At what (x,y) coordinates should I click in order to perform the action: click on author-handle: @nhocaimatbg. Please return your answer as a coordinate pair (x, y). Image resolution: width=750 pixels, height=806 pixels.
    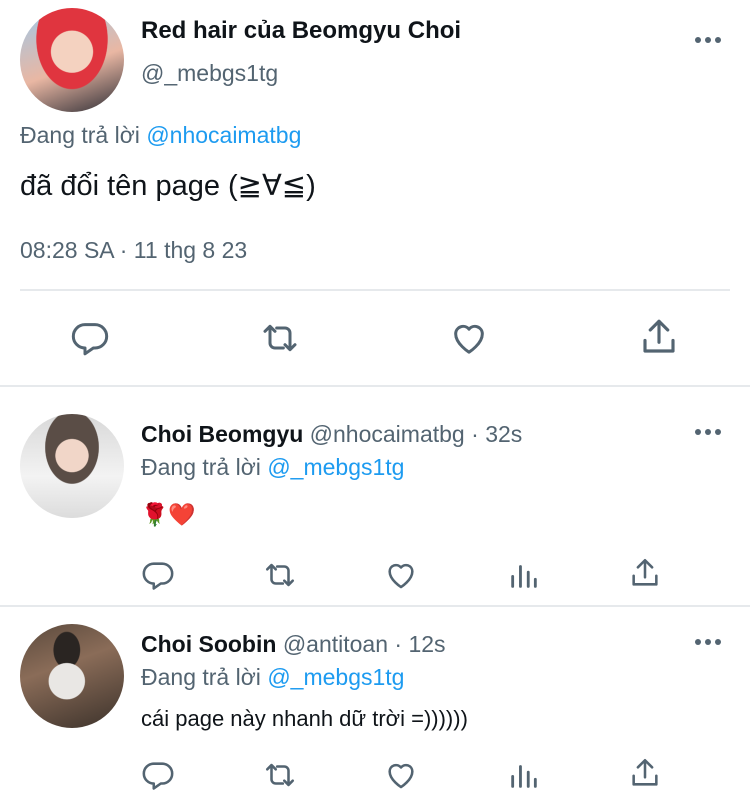
    Looking at the image, I should click on (387, 434).